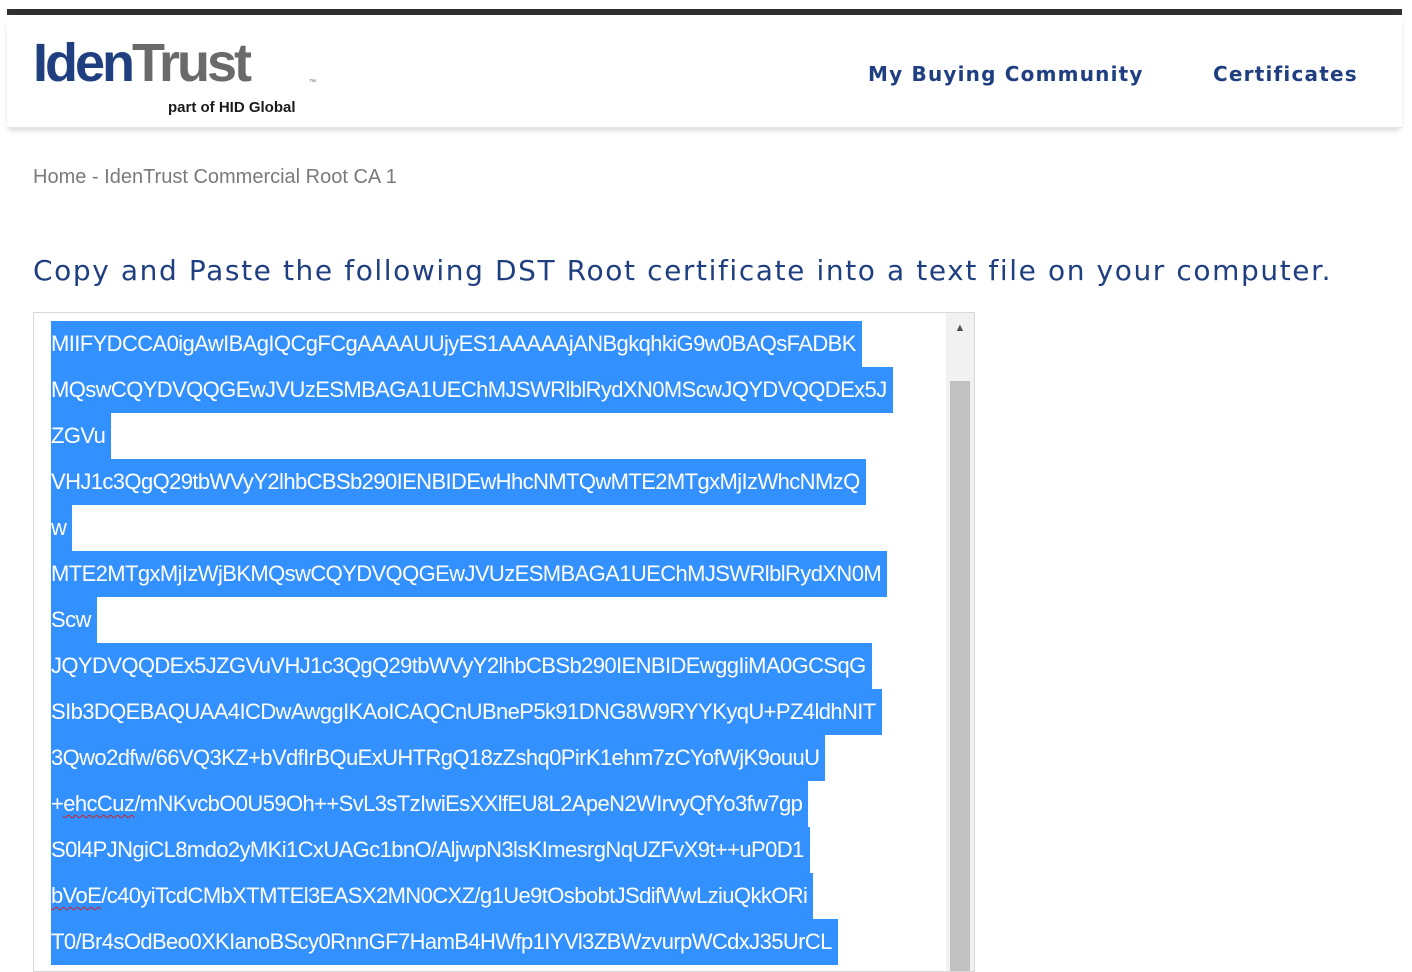  What do you see at coordinates (312, 82) in the screenshot?
I see `logo-trademark: ™` at bounding box center [312, 82].